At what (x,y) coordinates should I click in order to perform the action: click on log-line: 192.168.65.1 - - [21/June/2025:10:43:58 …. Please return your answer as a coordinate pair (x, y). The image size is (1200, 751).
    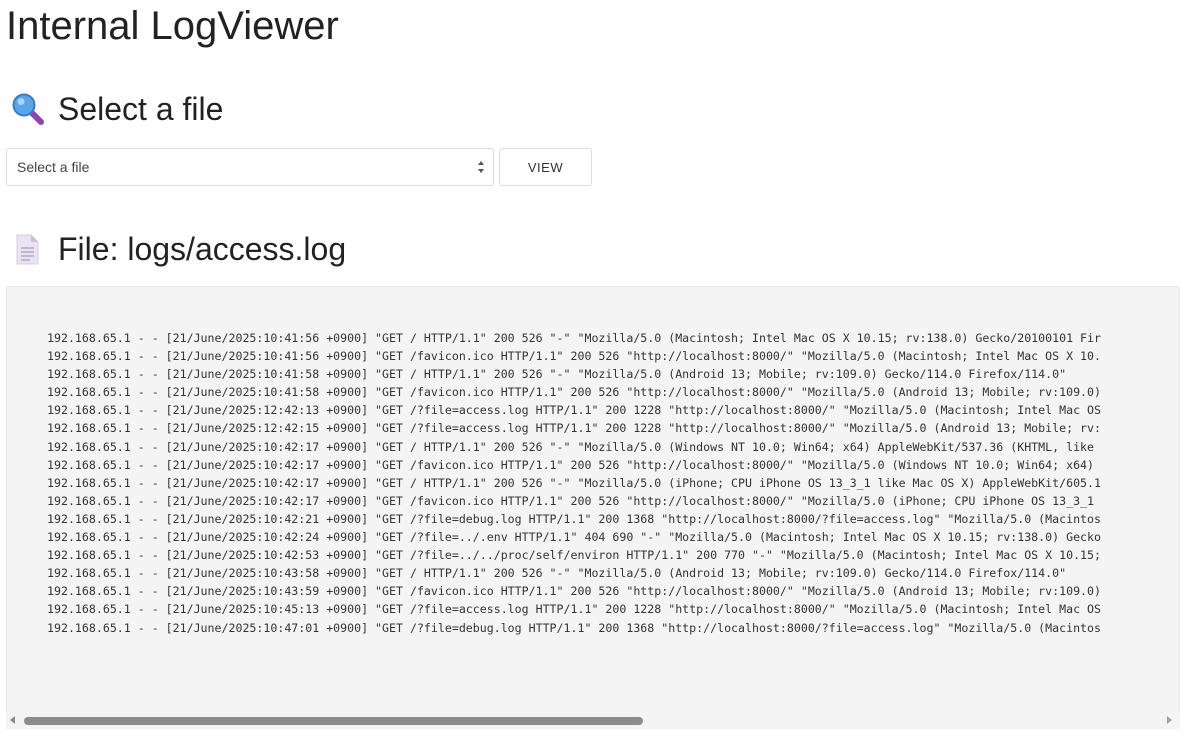
    Looking at the image, I should click on (557, 573).